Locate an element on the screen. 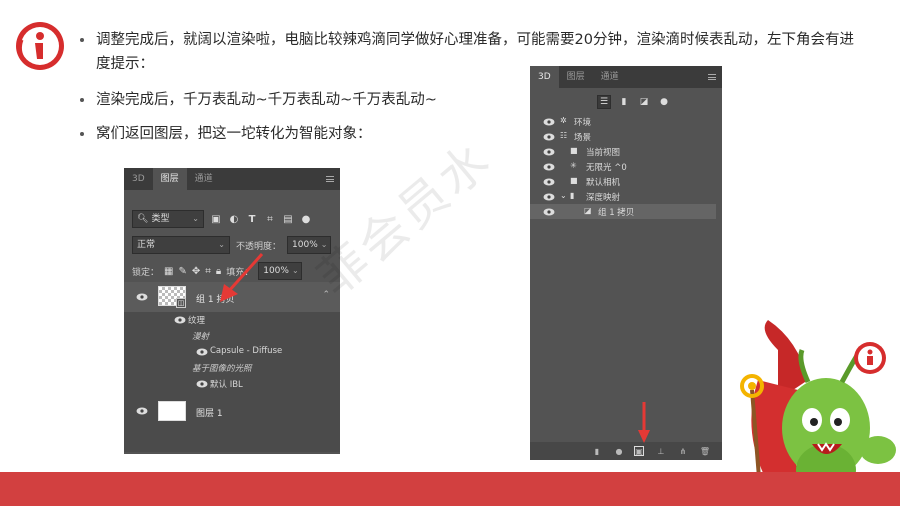 The width and height of the screenshot is (900, 506). default-ibl-item: 默认 IBL is located at coordinates (226, 385).